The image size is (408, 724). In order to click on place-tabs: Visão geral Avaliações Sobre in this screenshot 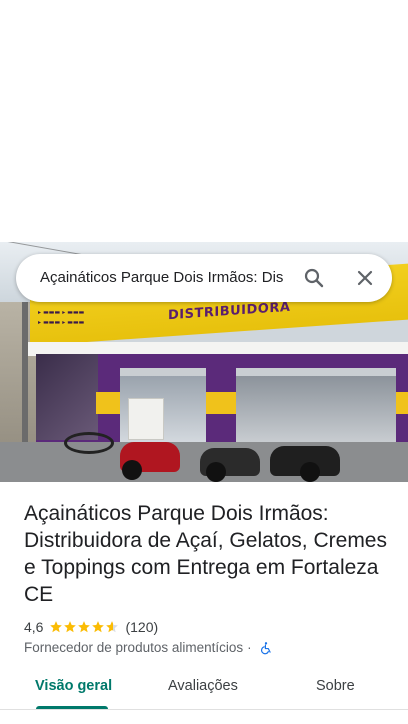, I will do `click(204, 689)`.